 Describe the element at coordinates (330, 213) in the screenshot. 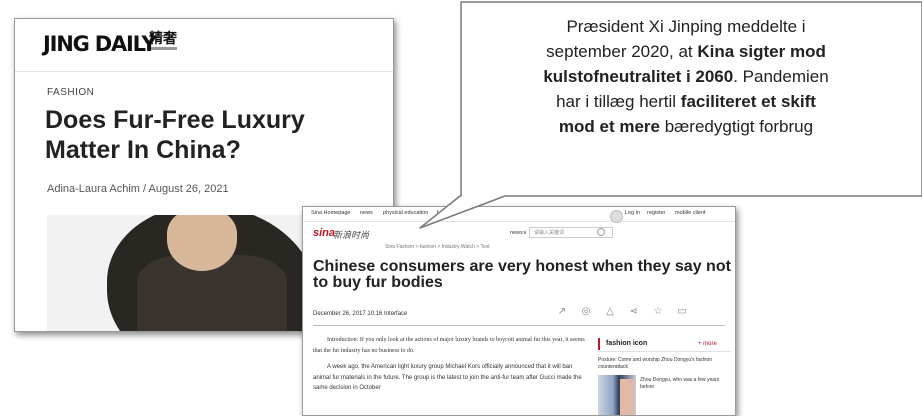

I see `nav-sina-homepage: Sina Homepage` at that location.